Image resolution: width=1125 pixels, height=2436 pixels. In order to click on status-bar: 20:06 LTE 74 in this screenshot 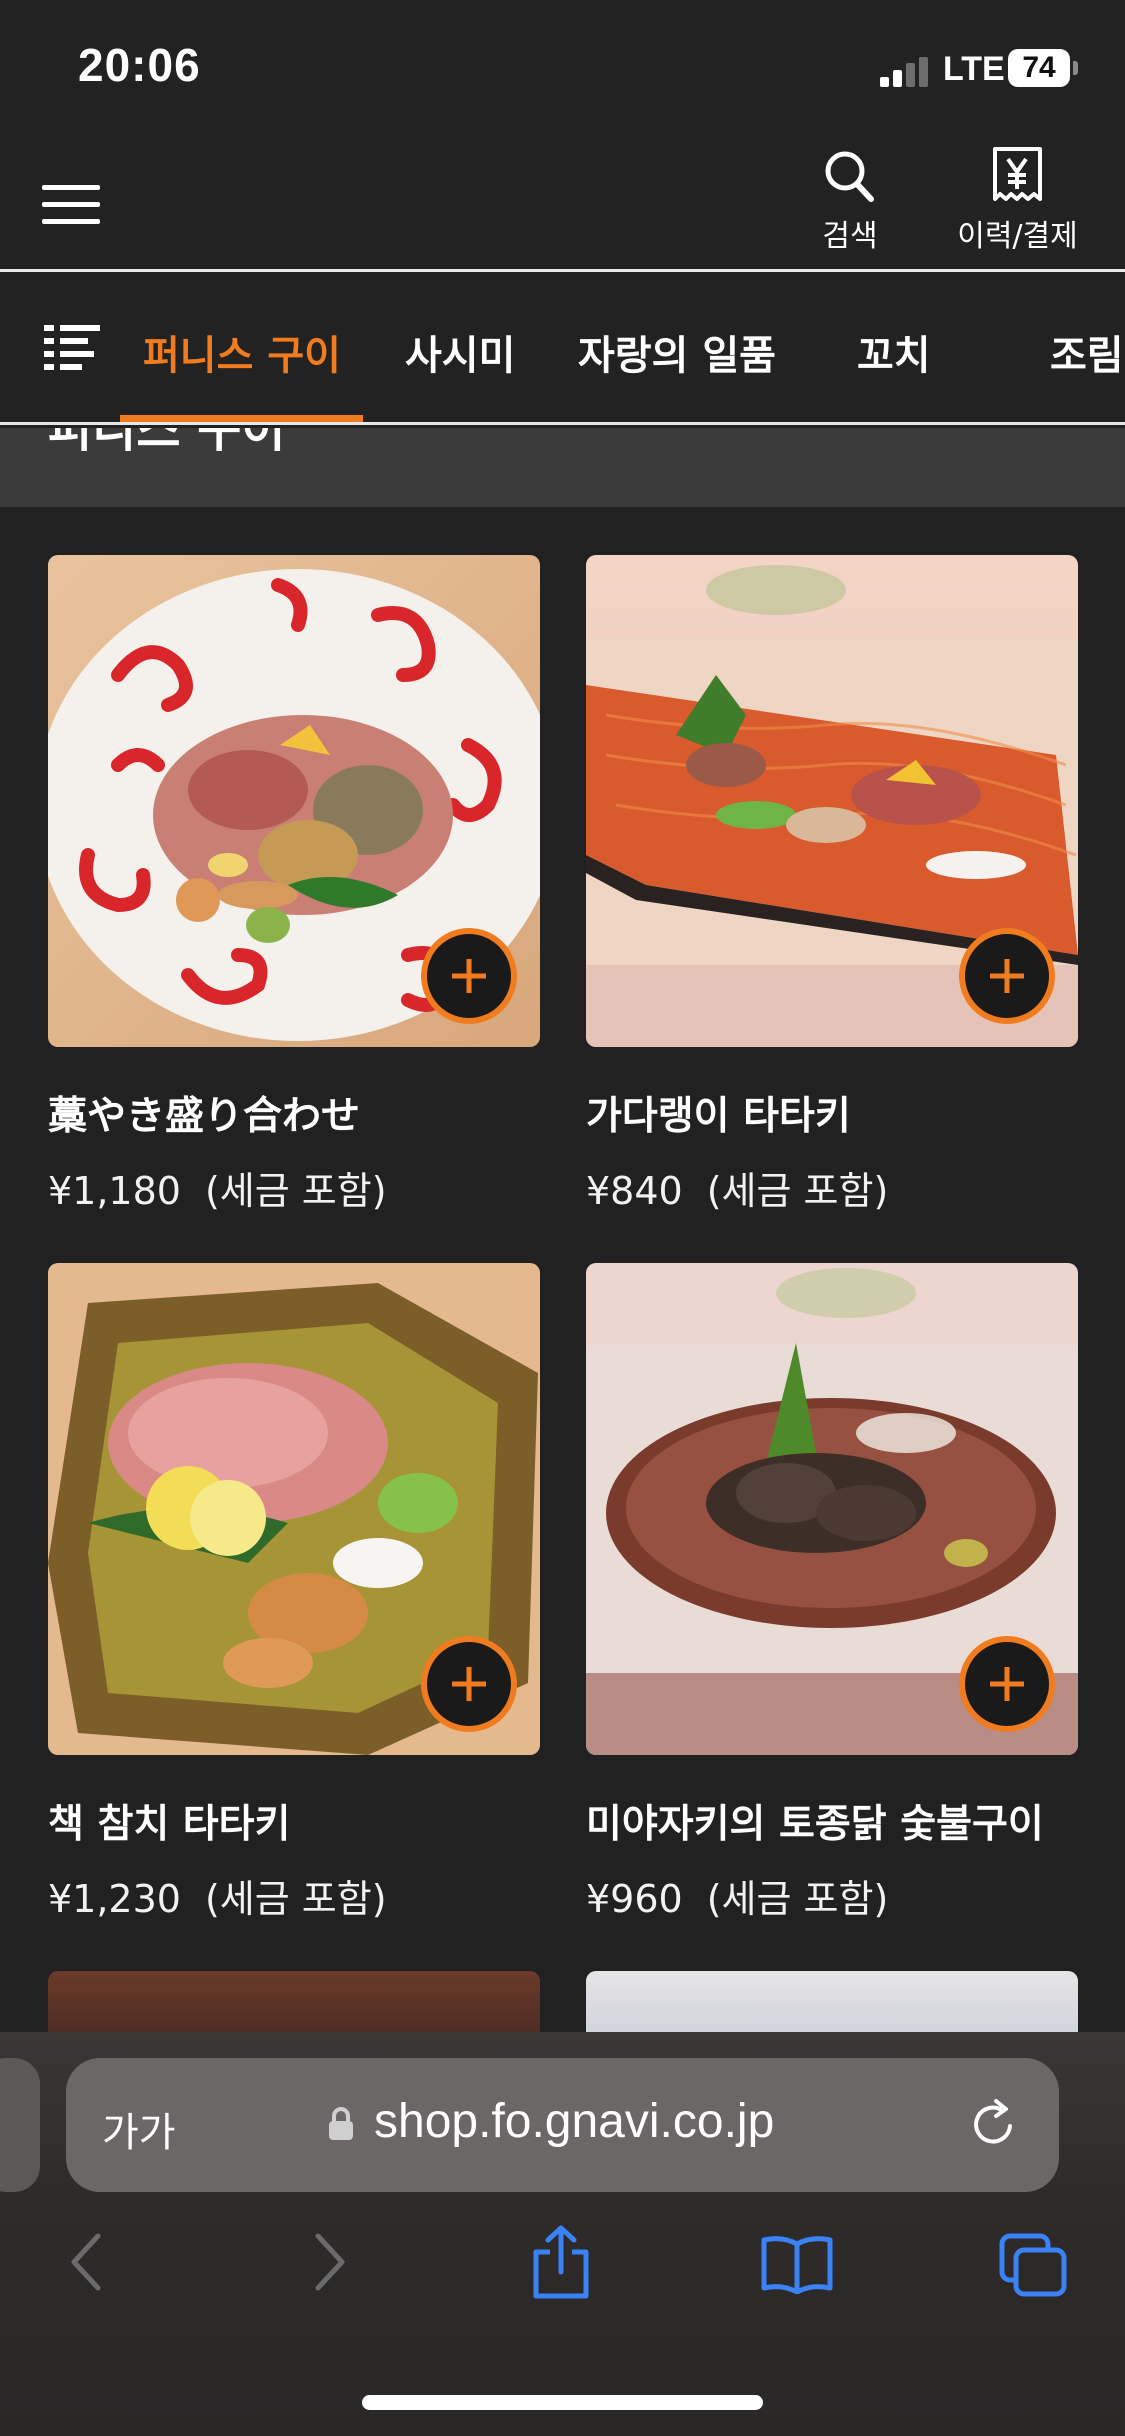, I will do `click(562, 67)`.